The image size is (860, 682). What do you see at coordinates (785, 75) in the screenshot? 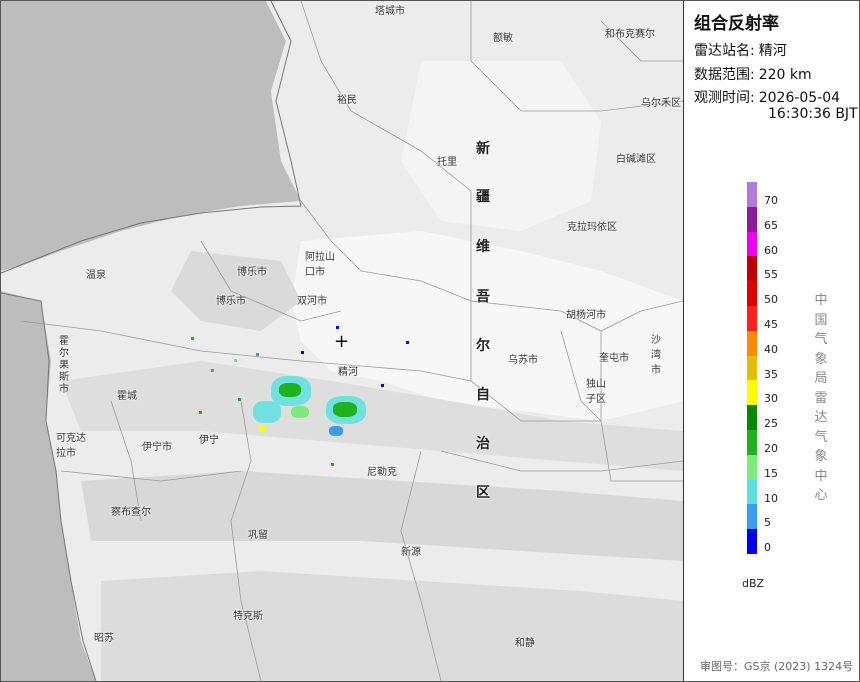
I see `range-value: 220 km` at bounding box center [785, 75].